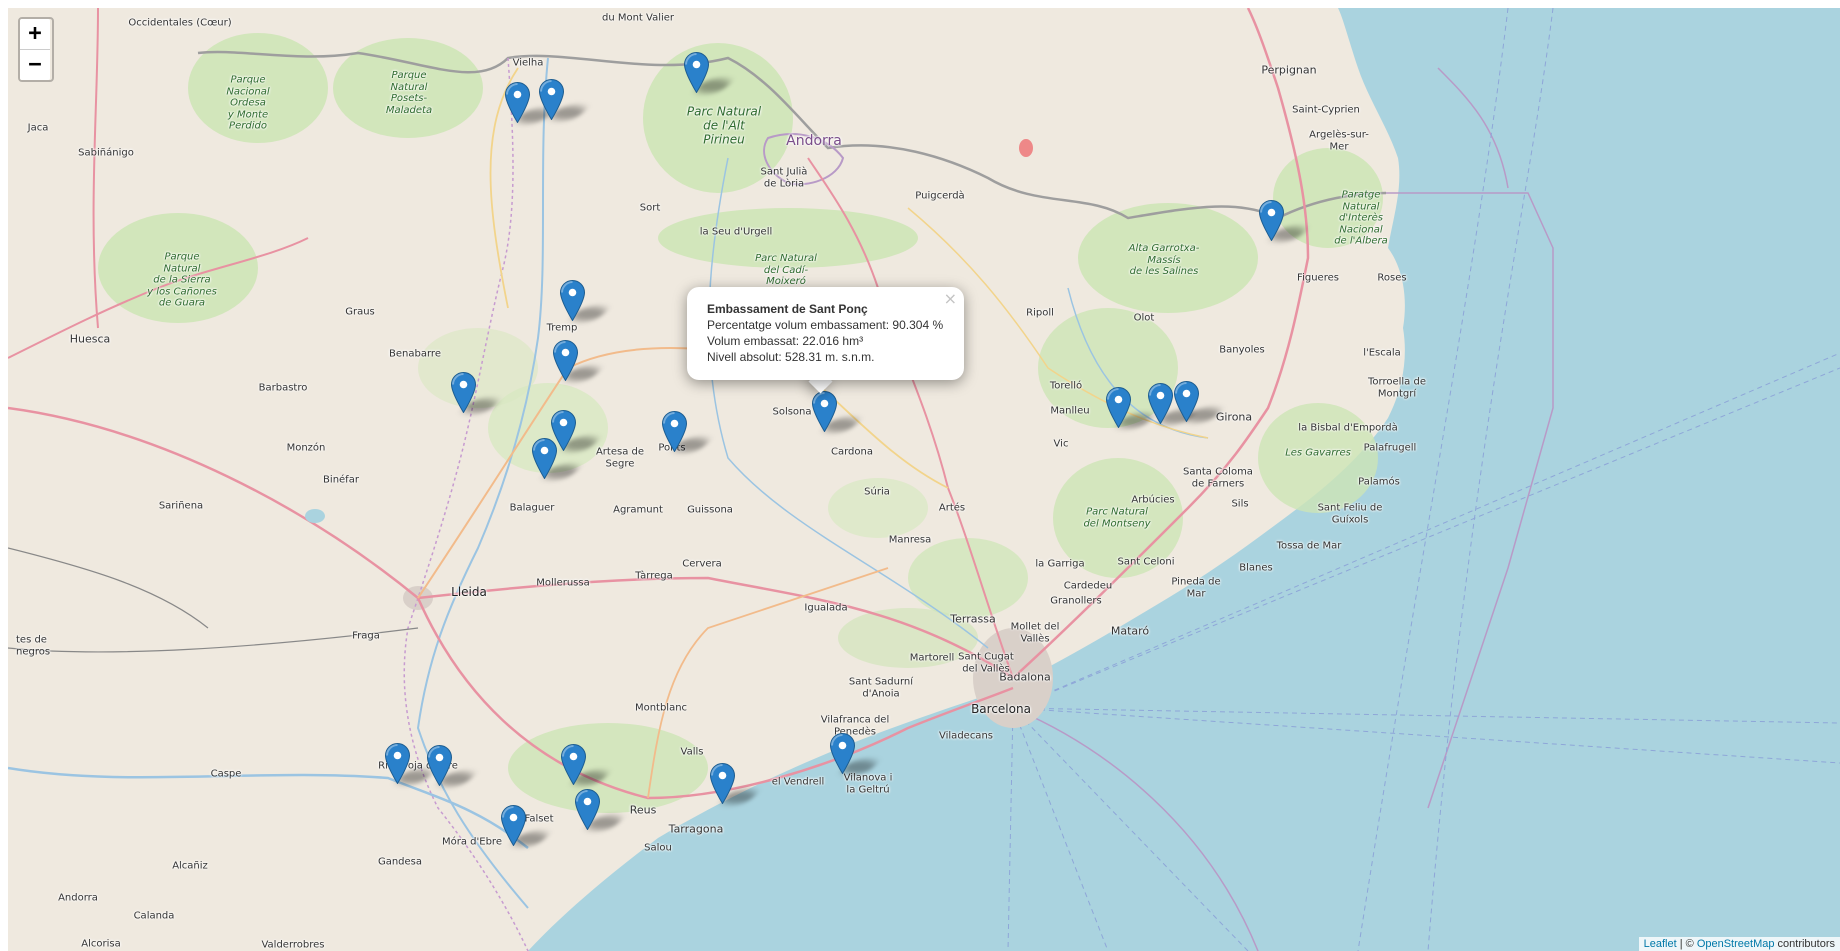  Describe the element at coordinates (1088, 586) in the screenshot. I see `place-label-cardedeu: Cardedeu` at that location.